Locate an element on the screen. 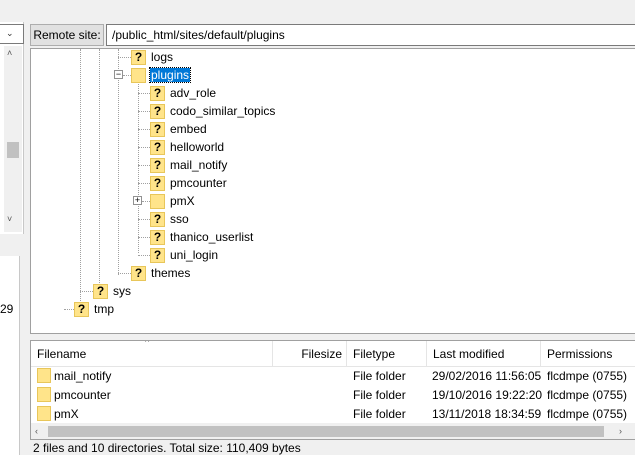 The image size is (635, 455). tree-item-label: thanico_userlist is located at coordinates (212, 237).